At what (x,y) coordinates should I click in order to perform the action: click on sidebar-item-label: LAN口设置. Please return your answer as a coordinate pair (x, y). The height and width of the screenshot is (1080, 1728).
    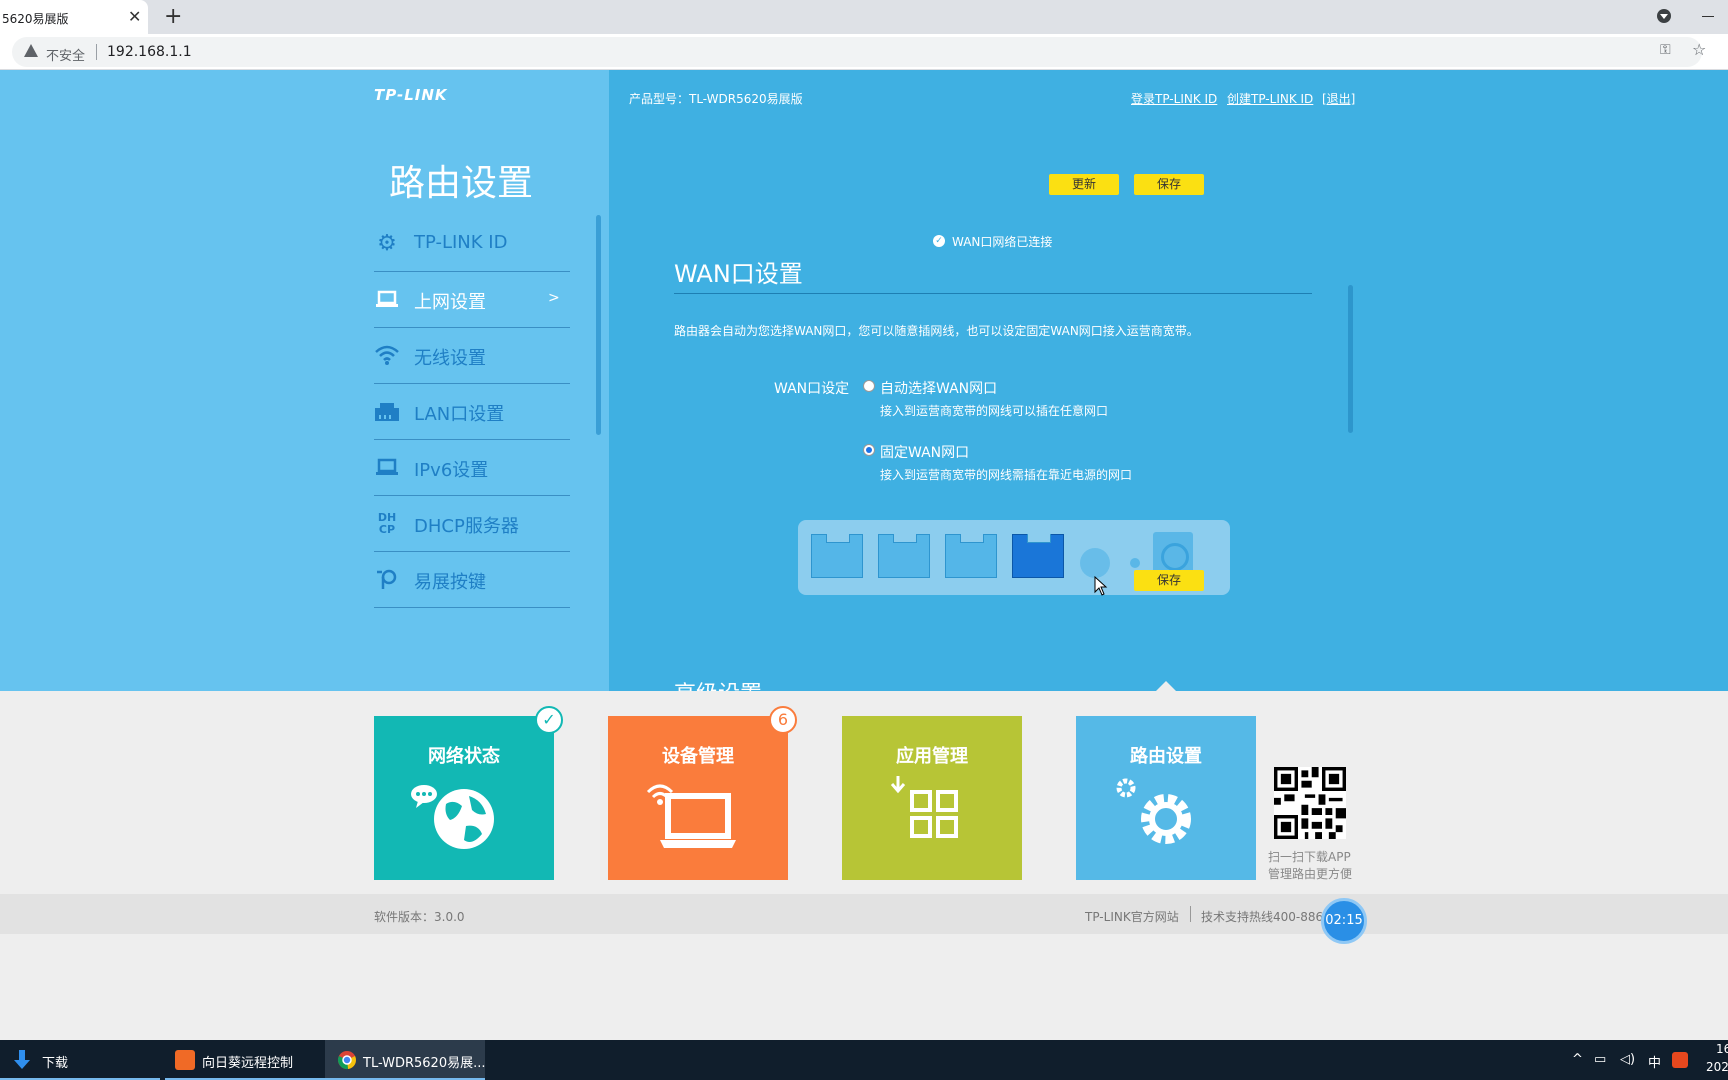
    Looking at the image, I should click on (459, 414).